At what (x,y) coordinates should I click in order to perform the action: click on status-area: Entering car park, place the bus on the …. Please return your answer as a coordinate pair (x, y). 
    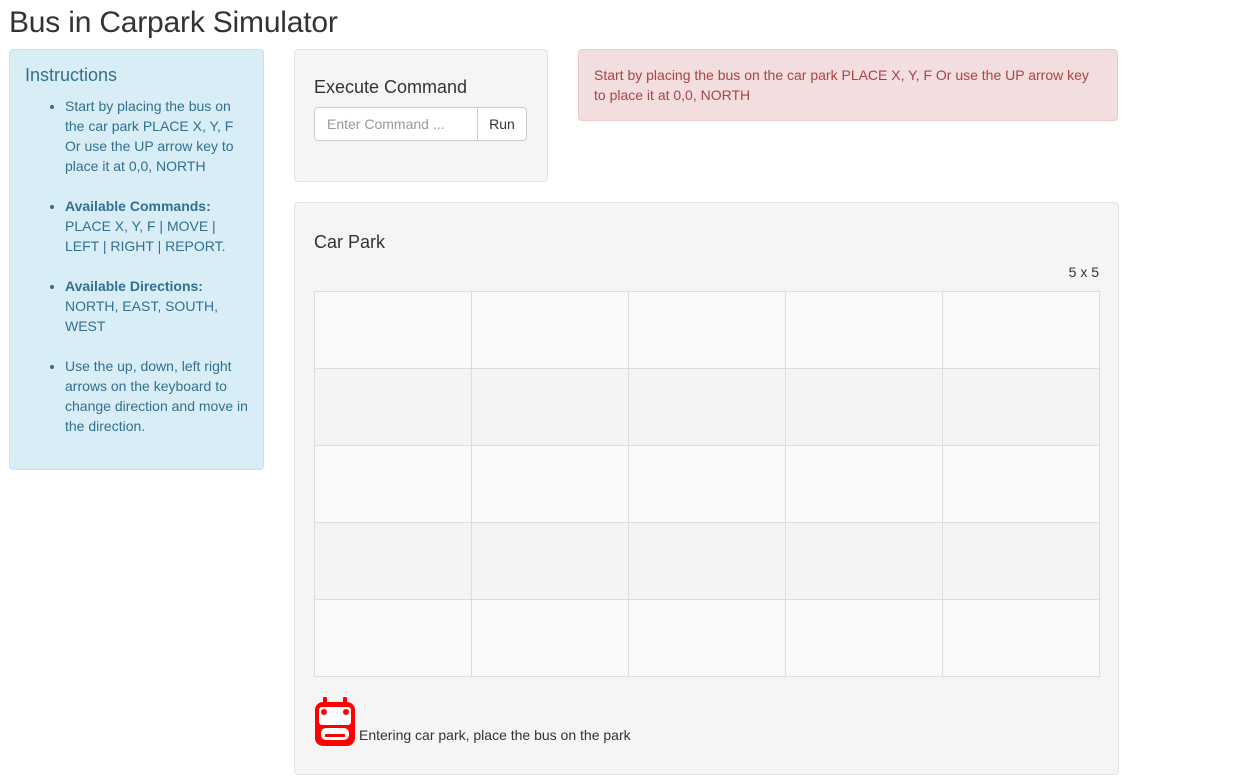
    Looking at the image, I should click on (472, 722).